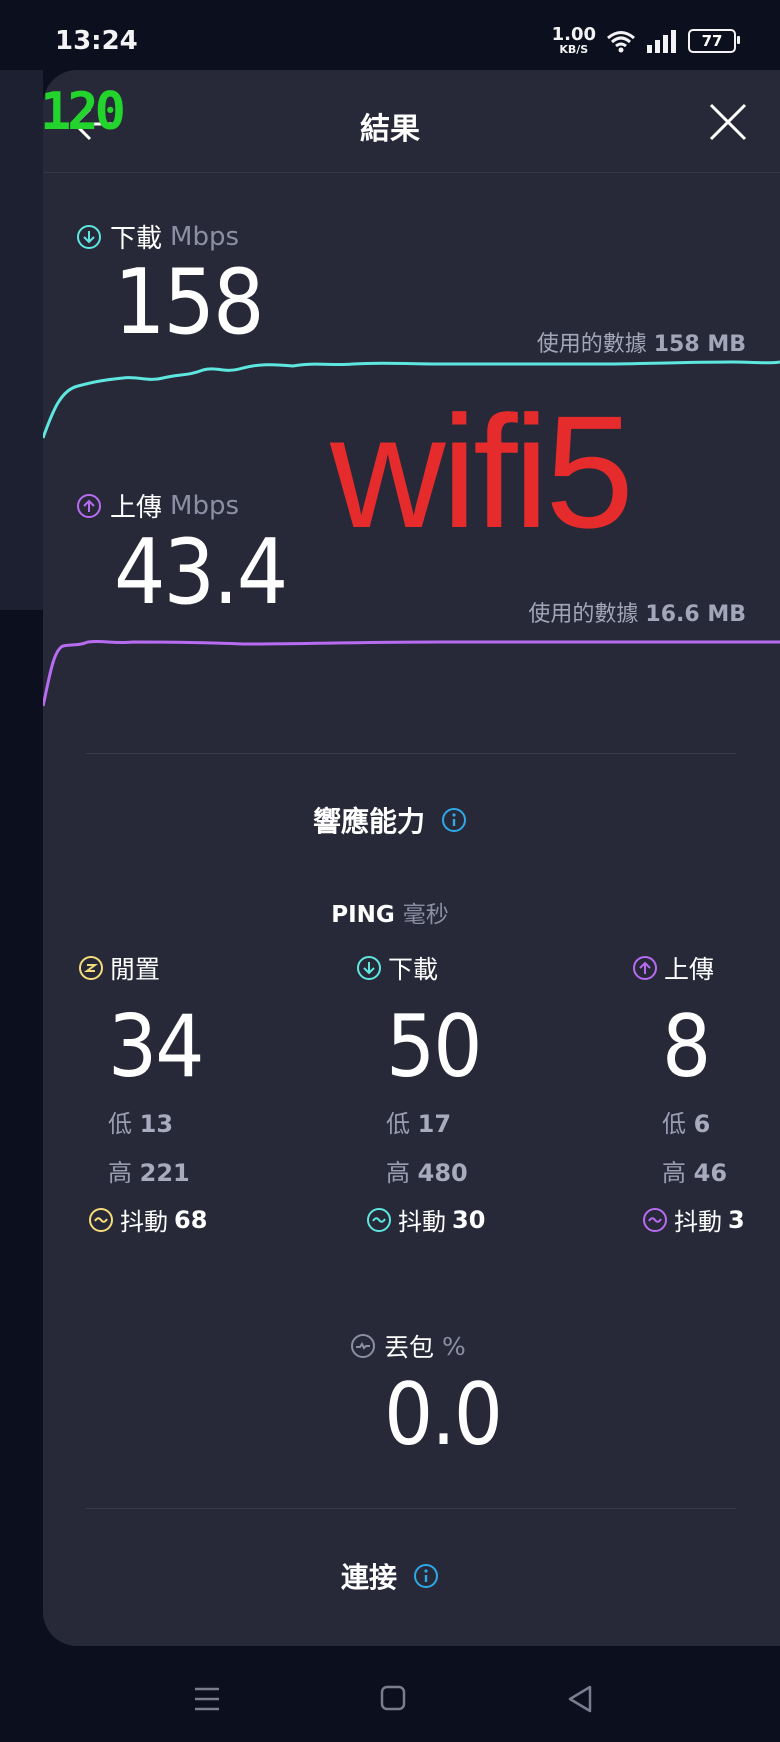 The height and width of the screenshot is (1742, 780). I want to click on ping-idle-high: 高 221, so click(149, 1173).